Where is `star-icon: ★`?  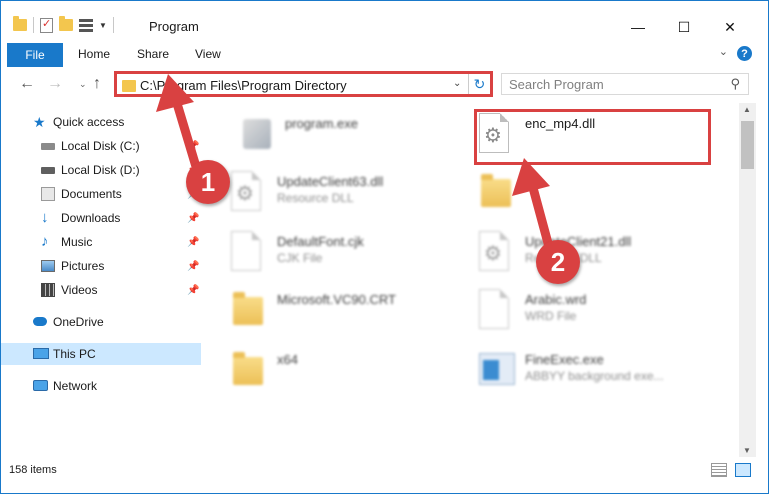 star-icon: ★ is located at coordinates (39, 122).